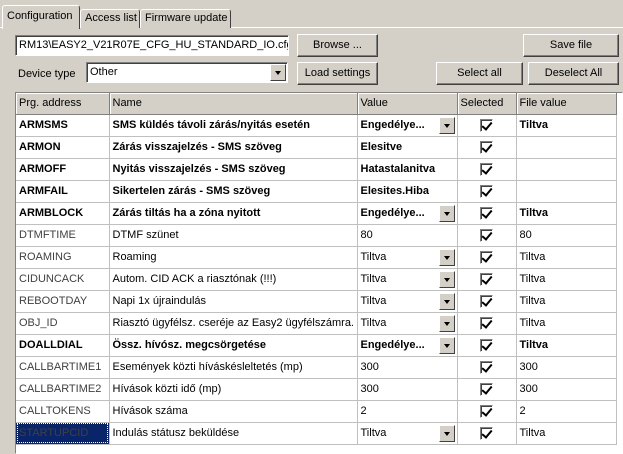 The height and width of the screenshot is (454, 623). I want to click on value-cell: Elesitve, so click(407, 147).